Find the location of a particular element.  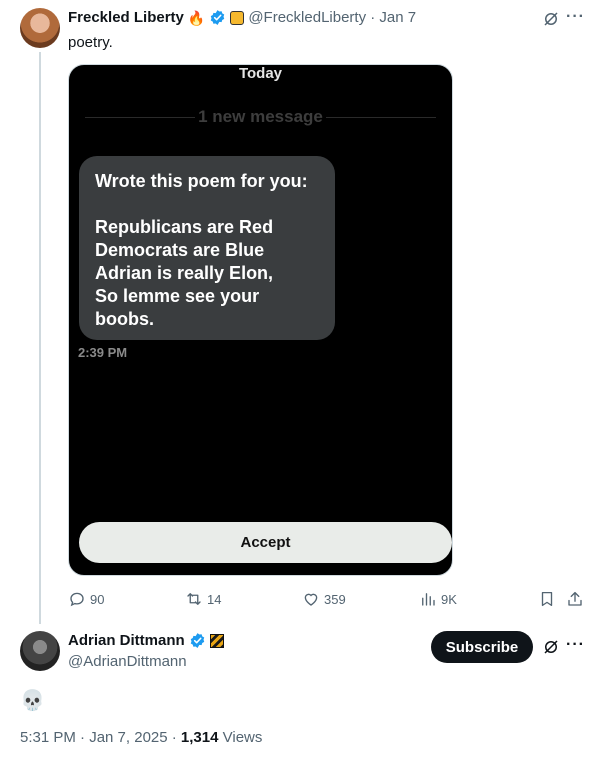

reply-author: Adrian Dittmann is located at coordinates (146, 640).